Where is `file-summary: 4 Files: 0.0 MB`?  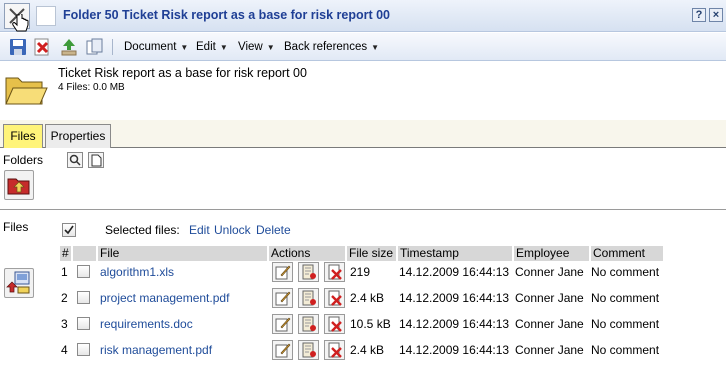 file-summary: 4 Files: 0.0 MB is located at coordinates (91, 87).